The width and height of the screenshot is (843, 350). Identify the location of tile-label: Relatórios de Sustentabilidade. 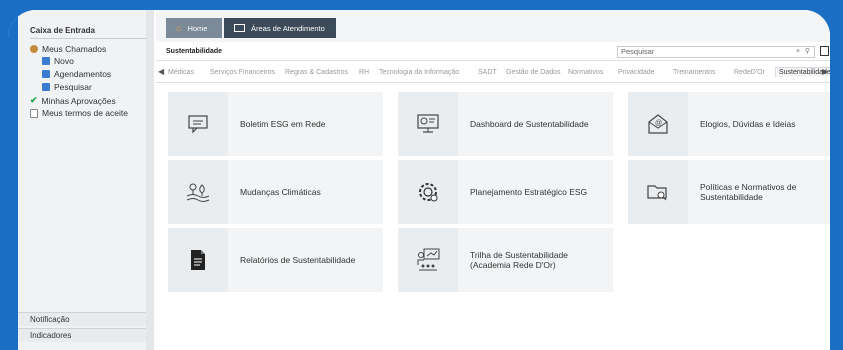
(298, 259).